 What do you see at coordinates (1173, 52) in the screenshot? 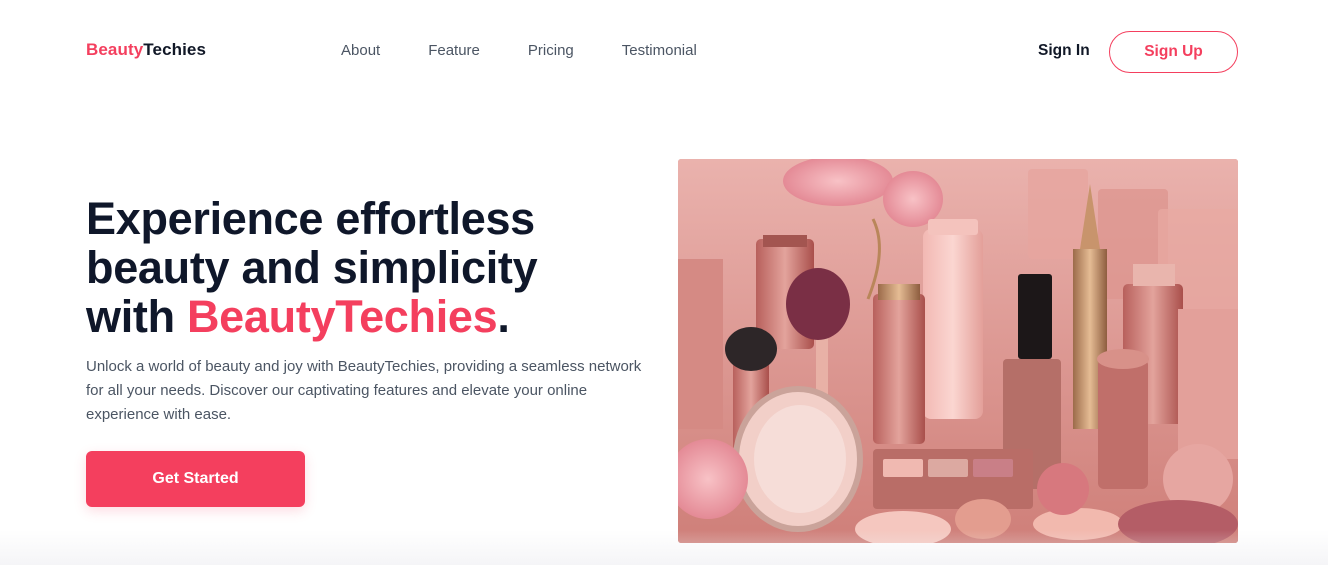
I see `sign-up-button: Sign Up` at bounding box center [1173, 52].